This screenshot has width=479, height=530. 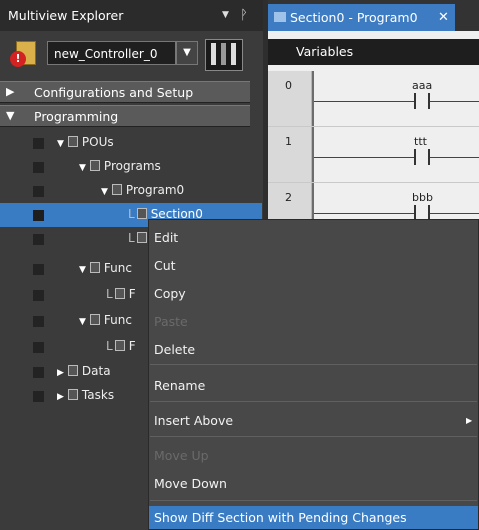 I want to click on section-configurations-and-setup: ▶ Configurations and Setup, so click(x=125, y=92).